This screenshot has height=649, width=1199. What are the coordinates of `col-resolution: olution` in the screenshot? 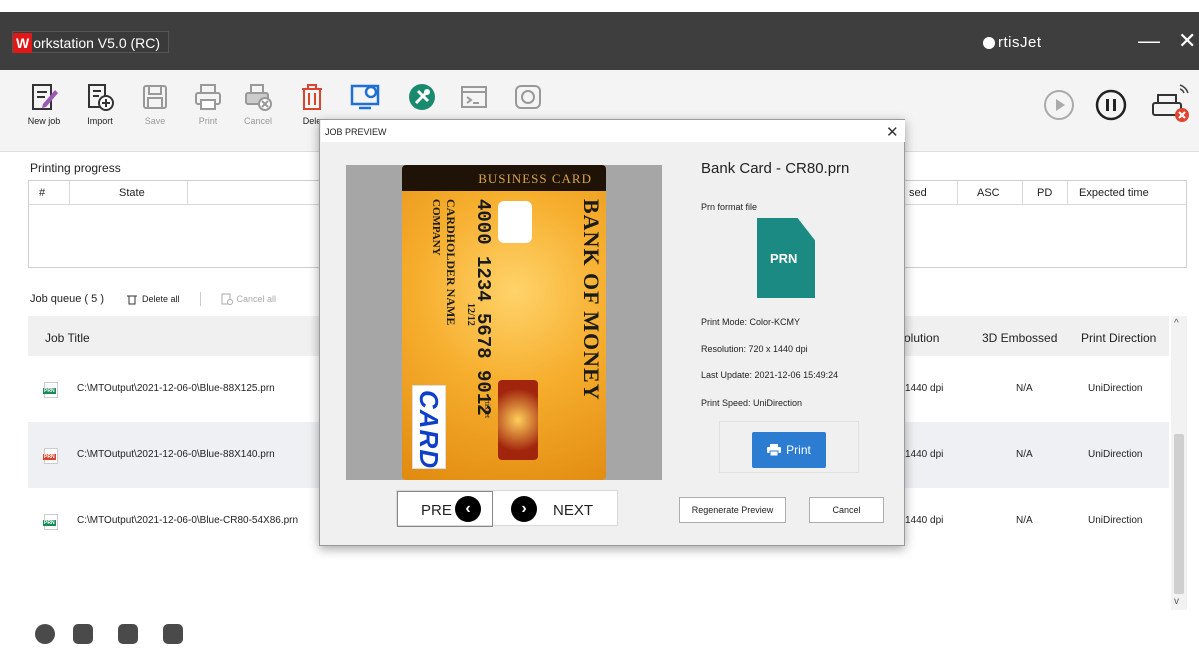 It's located at (922, 338).